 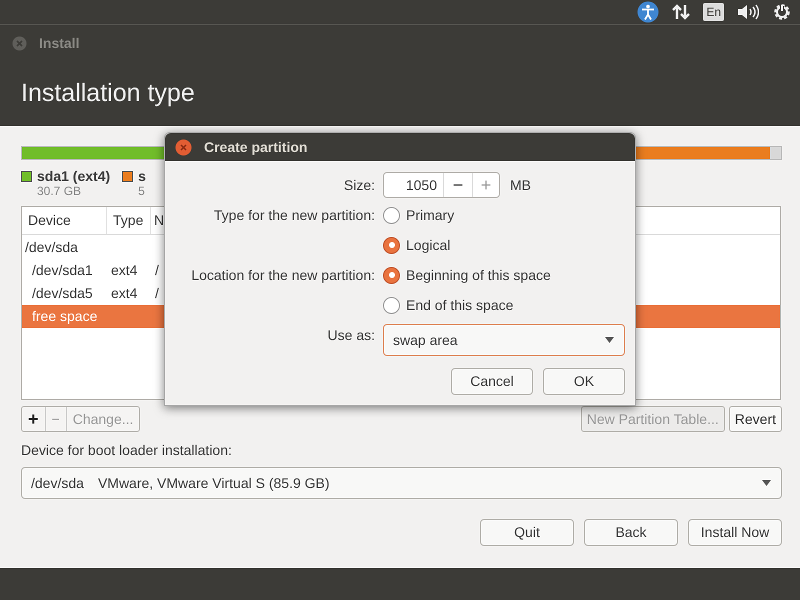 I want to click on dialog-button: OK, so click(x=584, y=381).